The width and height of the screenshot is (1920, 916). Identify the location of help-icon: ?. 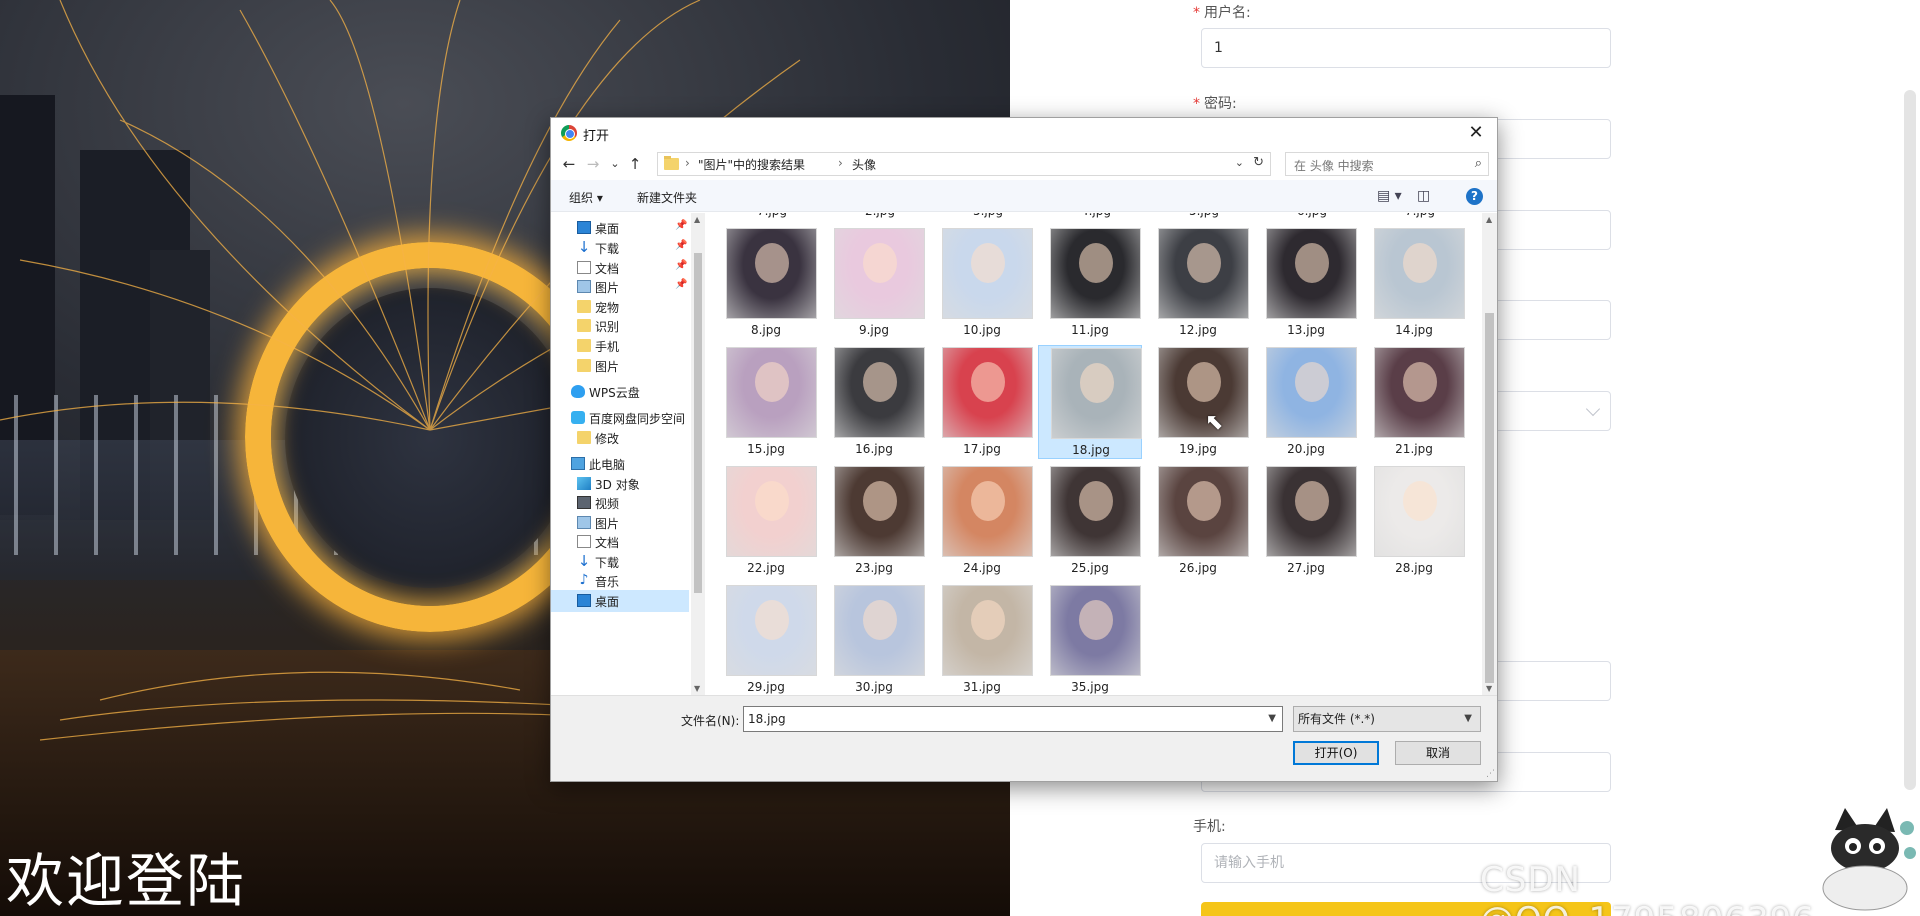
(1474, 196).